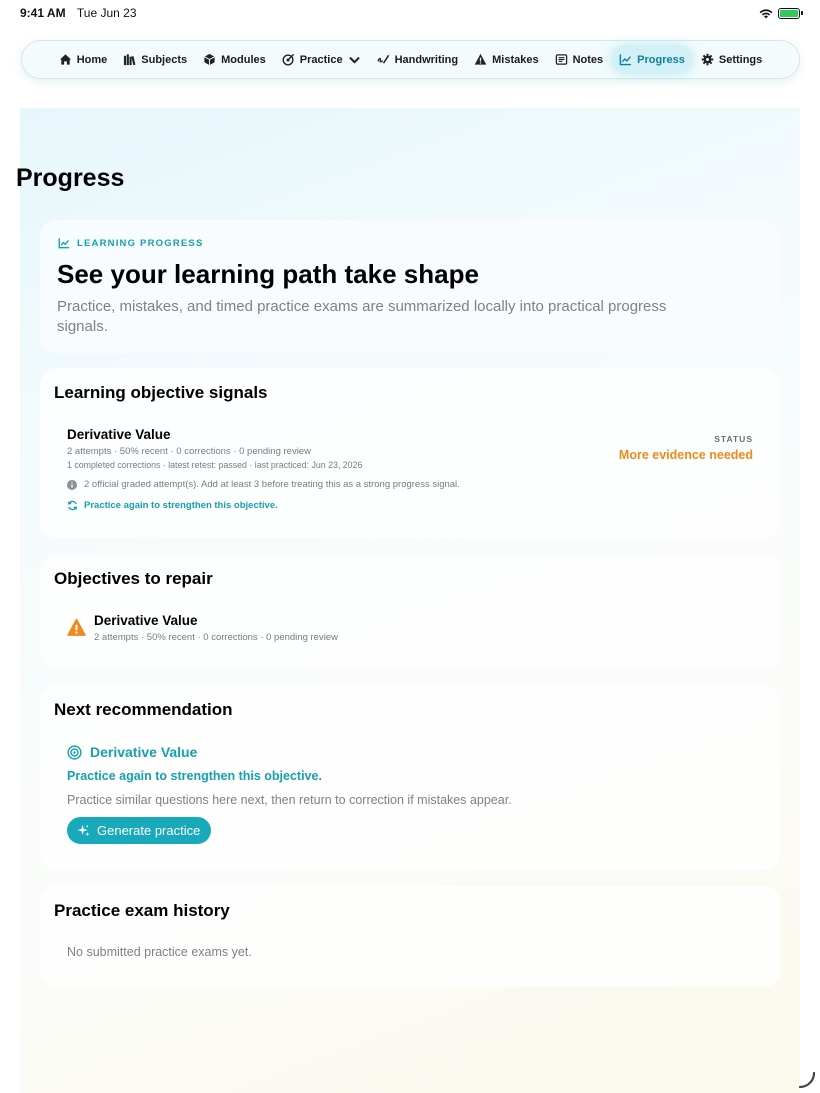 The width and height of the screenshot is (820, 1093). I want to click on target-icon, so click(74, 752).